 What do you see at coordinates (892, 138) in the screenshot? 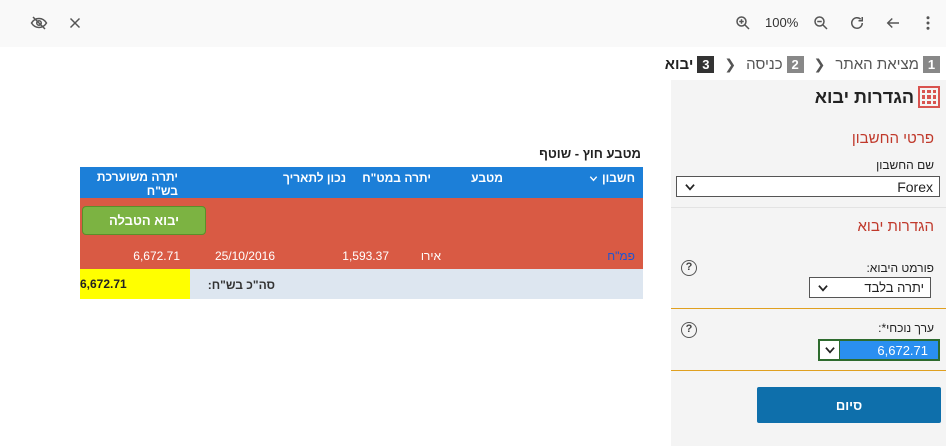
I see `account-section-title: פרטי החשבון` at bounding box center [892, 138].